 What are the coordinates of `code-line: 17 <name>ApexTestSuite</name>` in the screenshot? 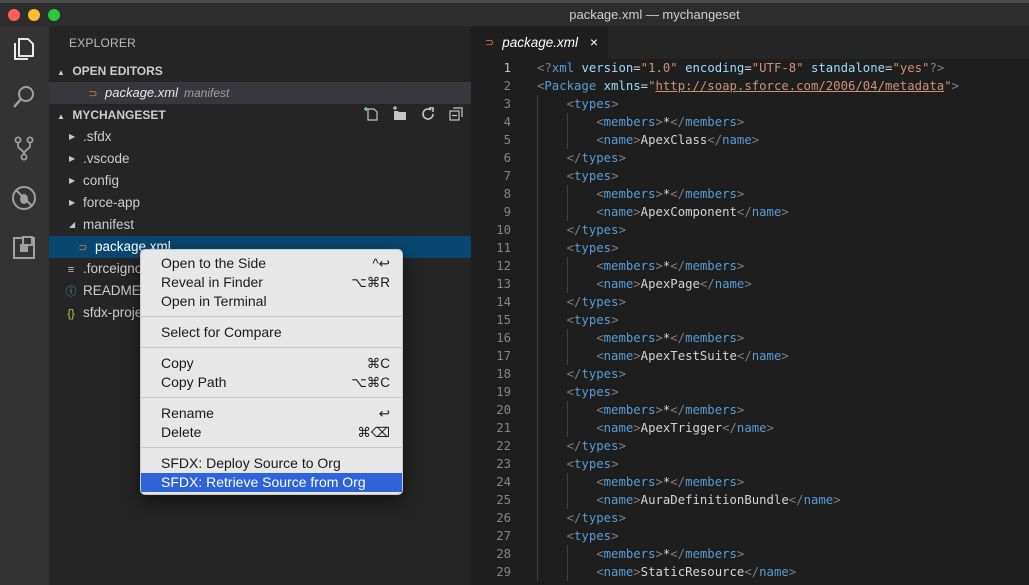 It's located at (750, 356).